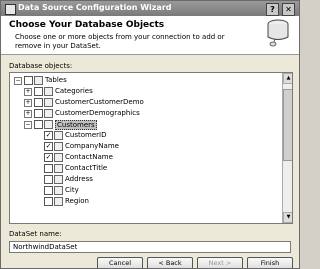 The height and width of the screenshot is (269, 320). I want to click on dataset-name-input: NorthwindDataSet, so click(150, 247).